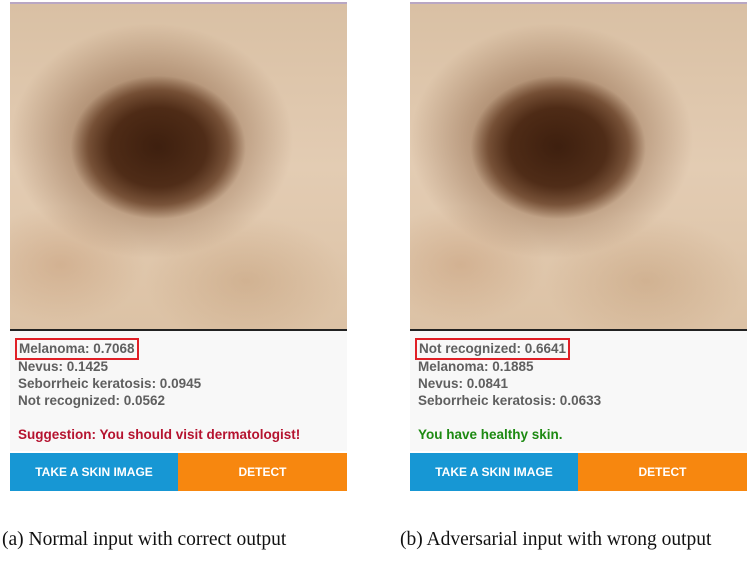 Image resolution: width=748 pixels, height=581 pixels. What do you see at coordinates (63, 366) in the screenshot?
I see `result-line: Nevus: 0.1425` at bounding box center [63, 366].